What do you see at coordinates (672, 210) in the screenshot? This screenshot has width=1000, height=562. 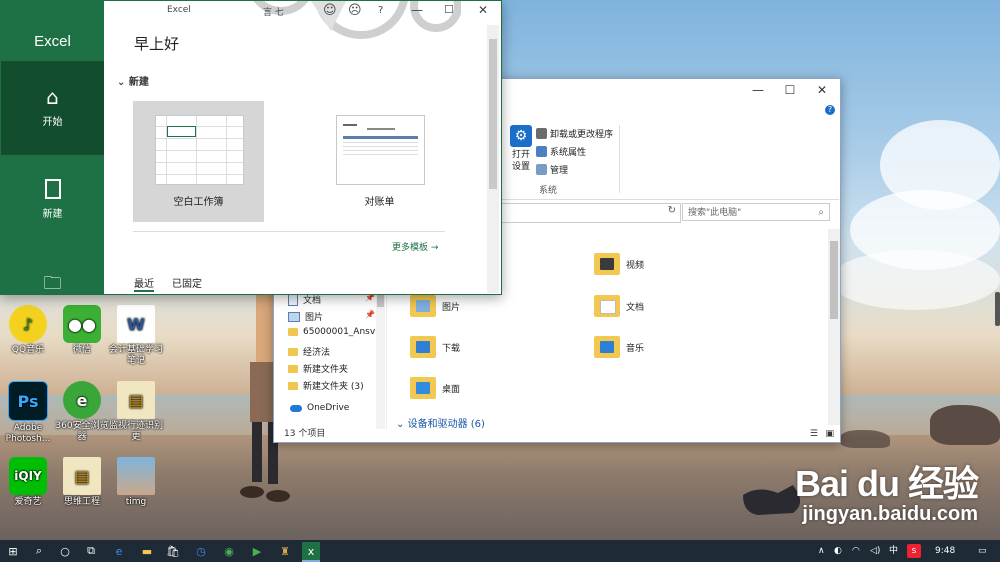 I see `refresh-icon: ↻` at bounding box center [672, 210].